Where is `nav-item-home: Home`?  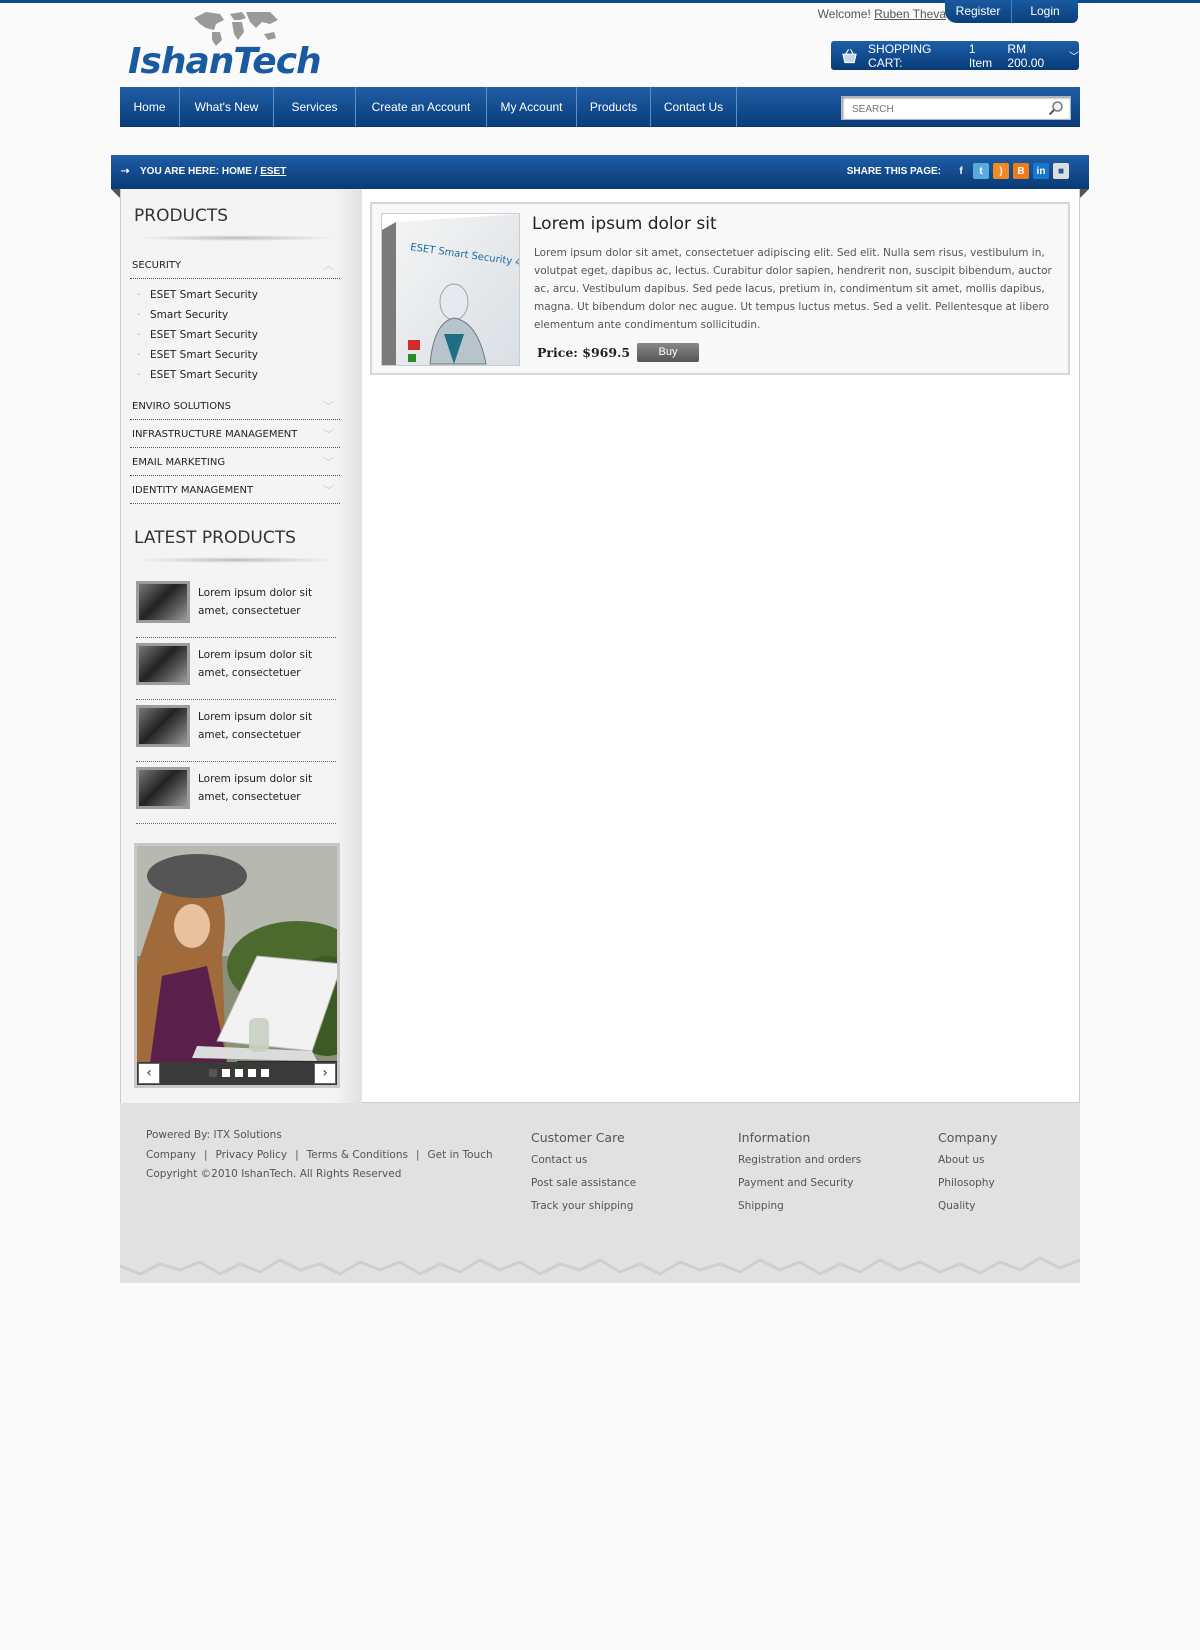
nav-item-home: Home is located at coordinates (150, 107).